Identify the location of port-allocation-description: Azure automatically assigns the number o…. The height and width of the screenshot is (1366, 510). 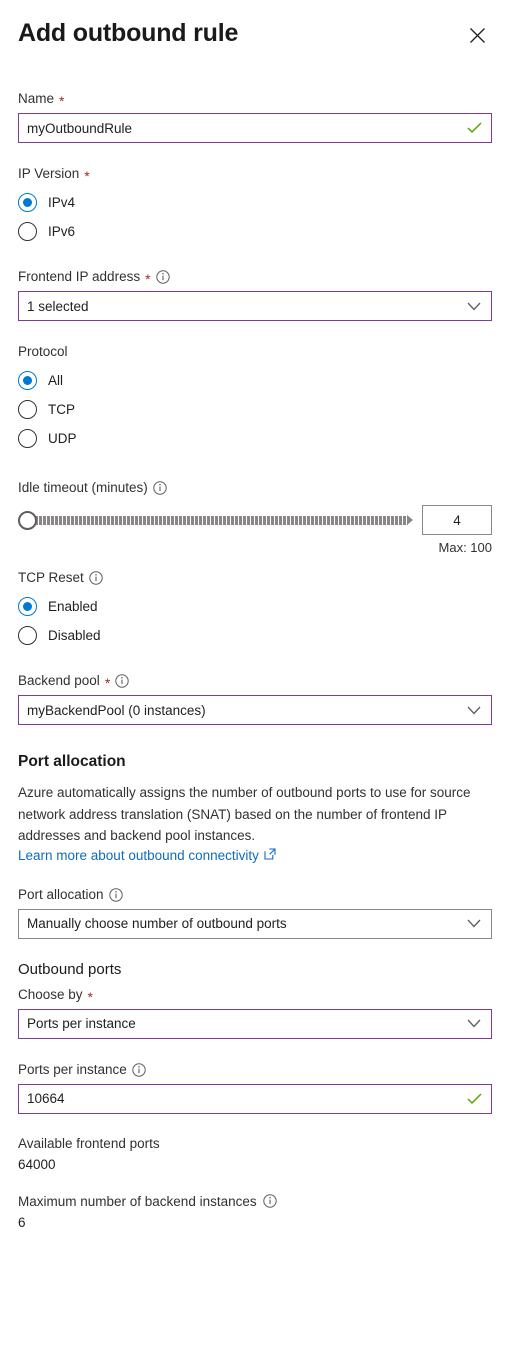
(244, 814).